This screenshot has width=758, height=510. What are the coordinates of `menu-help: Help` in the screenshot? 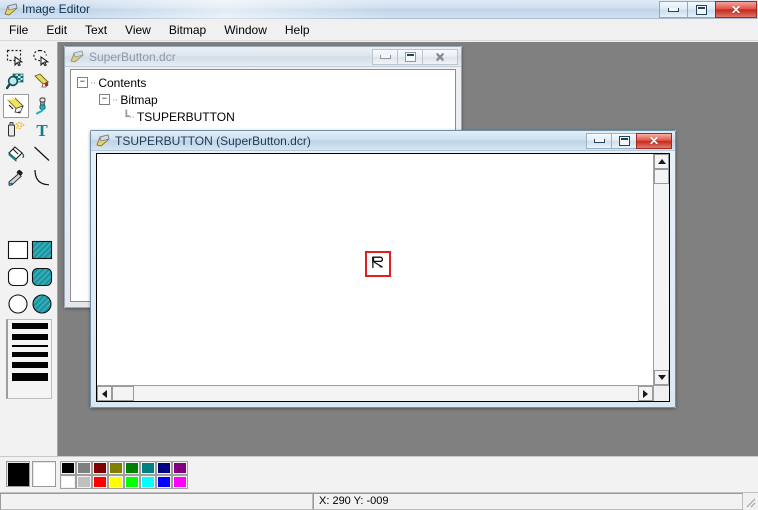 It's located at (297, 30).